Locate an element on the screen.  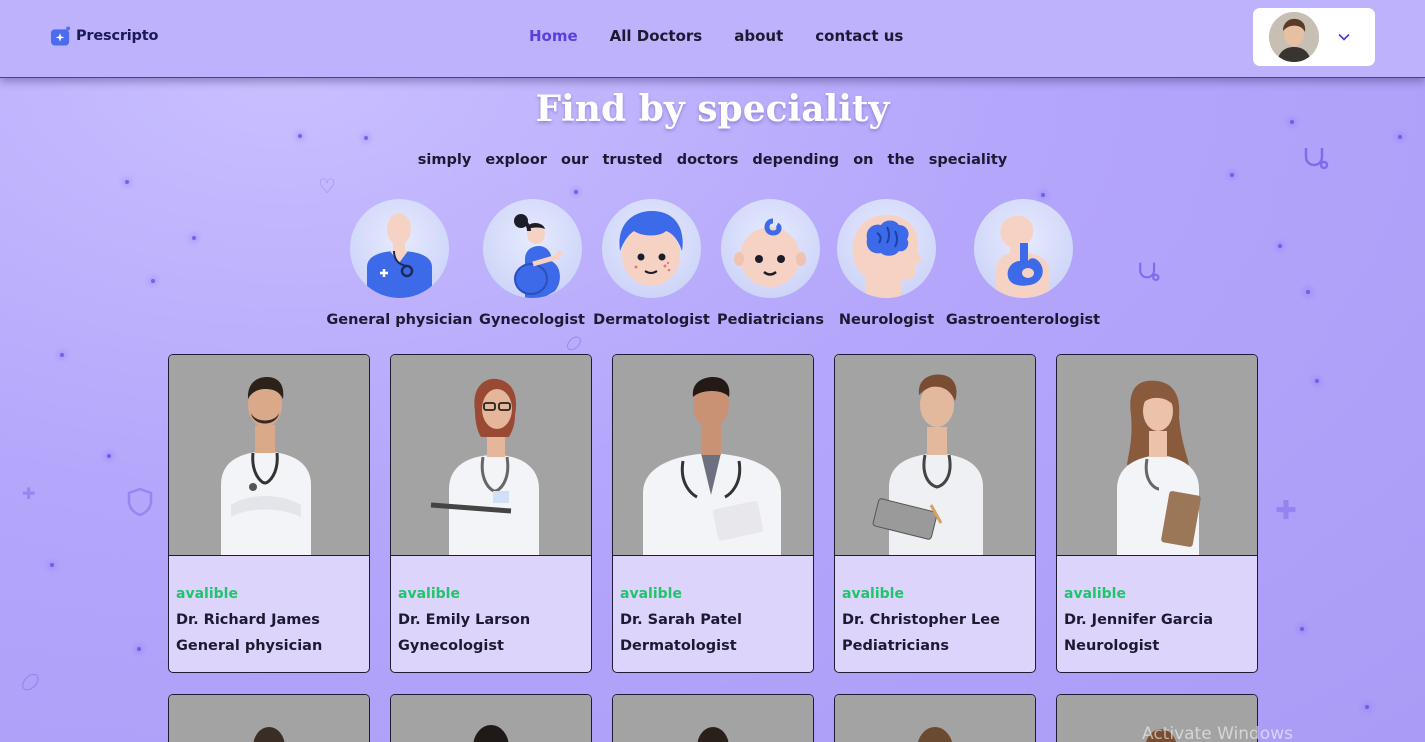
speciality-pediatricians: Pediatricians is located at coordinates (770, 263).